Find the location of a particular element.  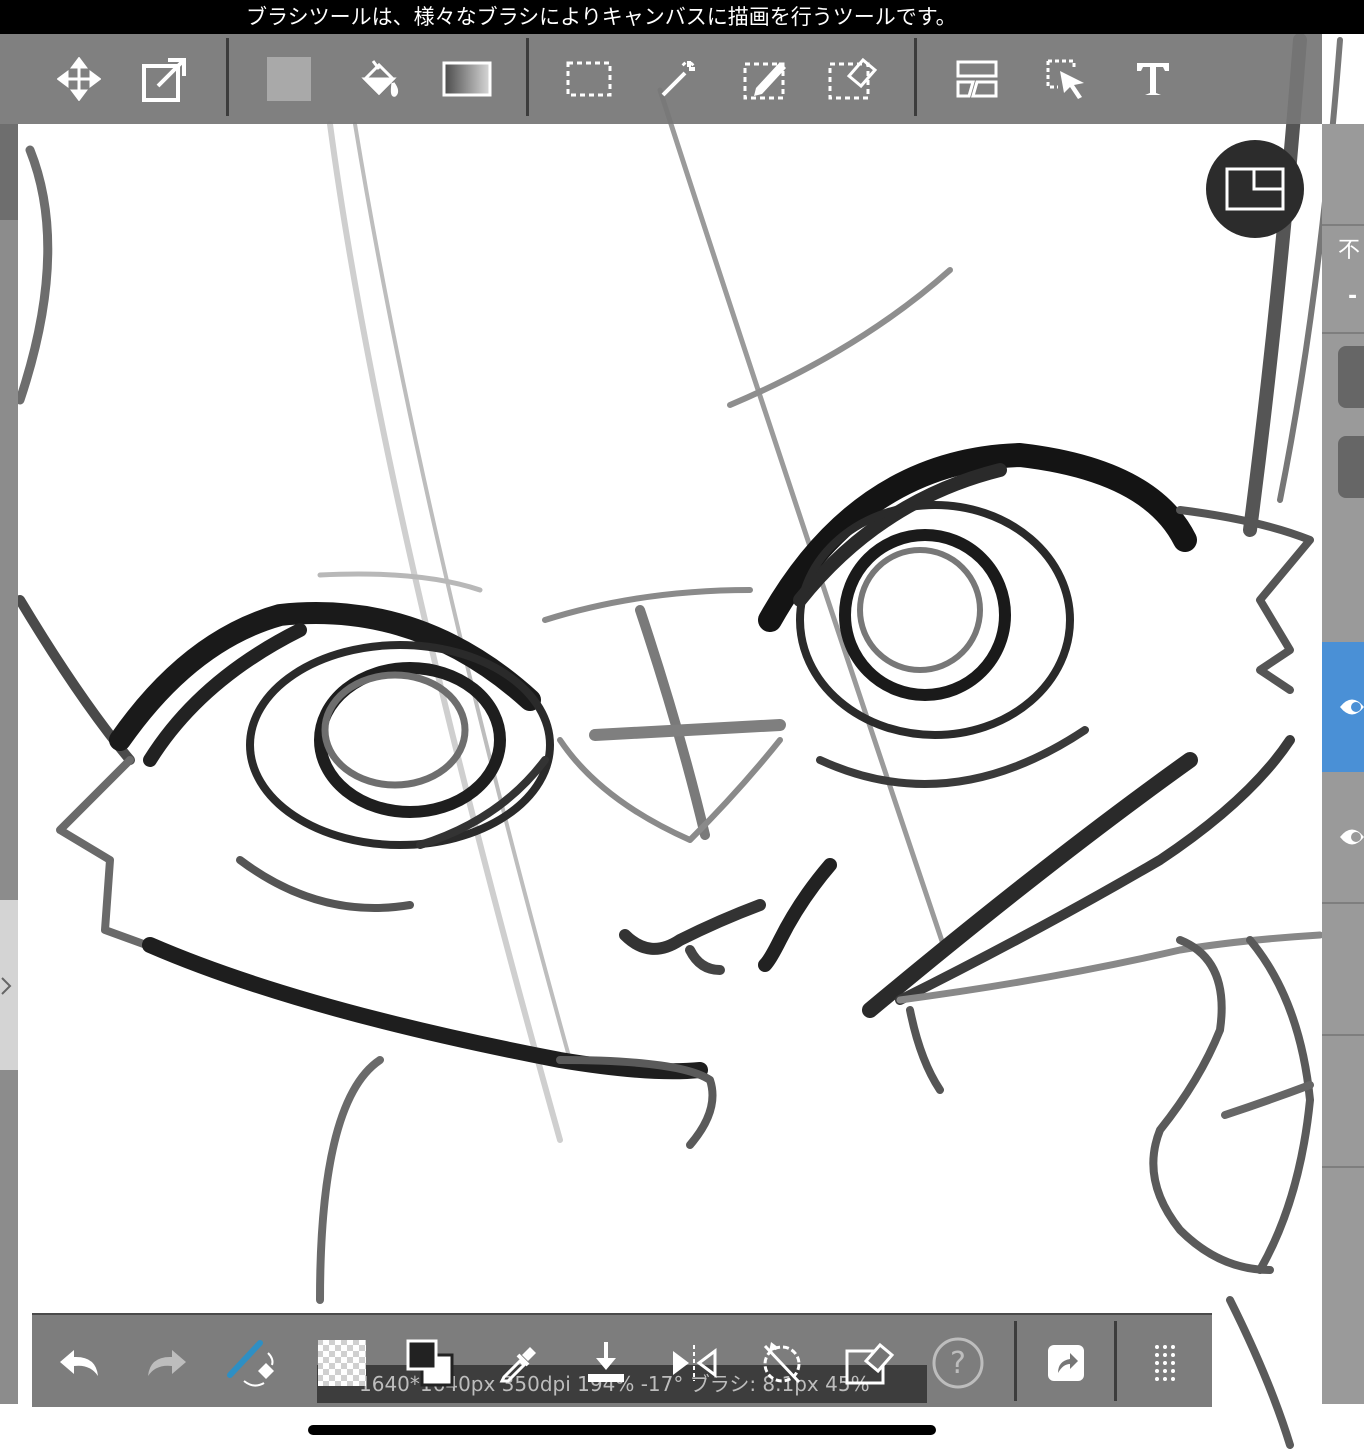

flip-horizontal-icon is located at coordinates (695, 1363).